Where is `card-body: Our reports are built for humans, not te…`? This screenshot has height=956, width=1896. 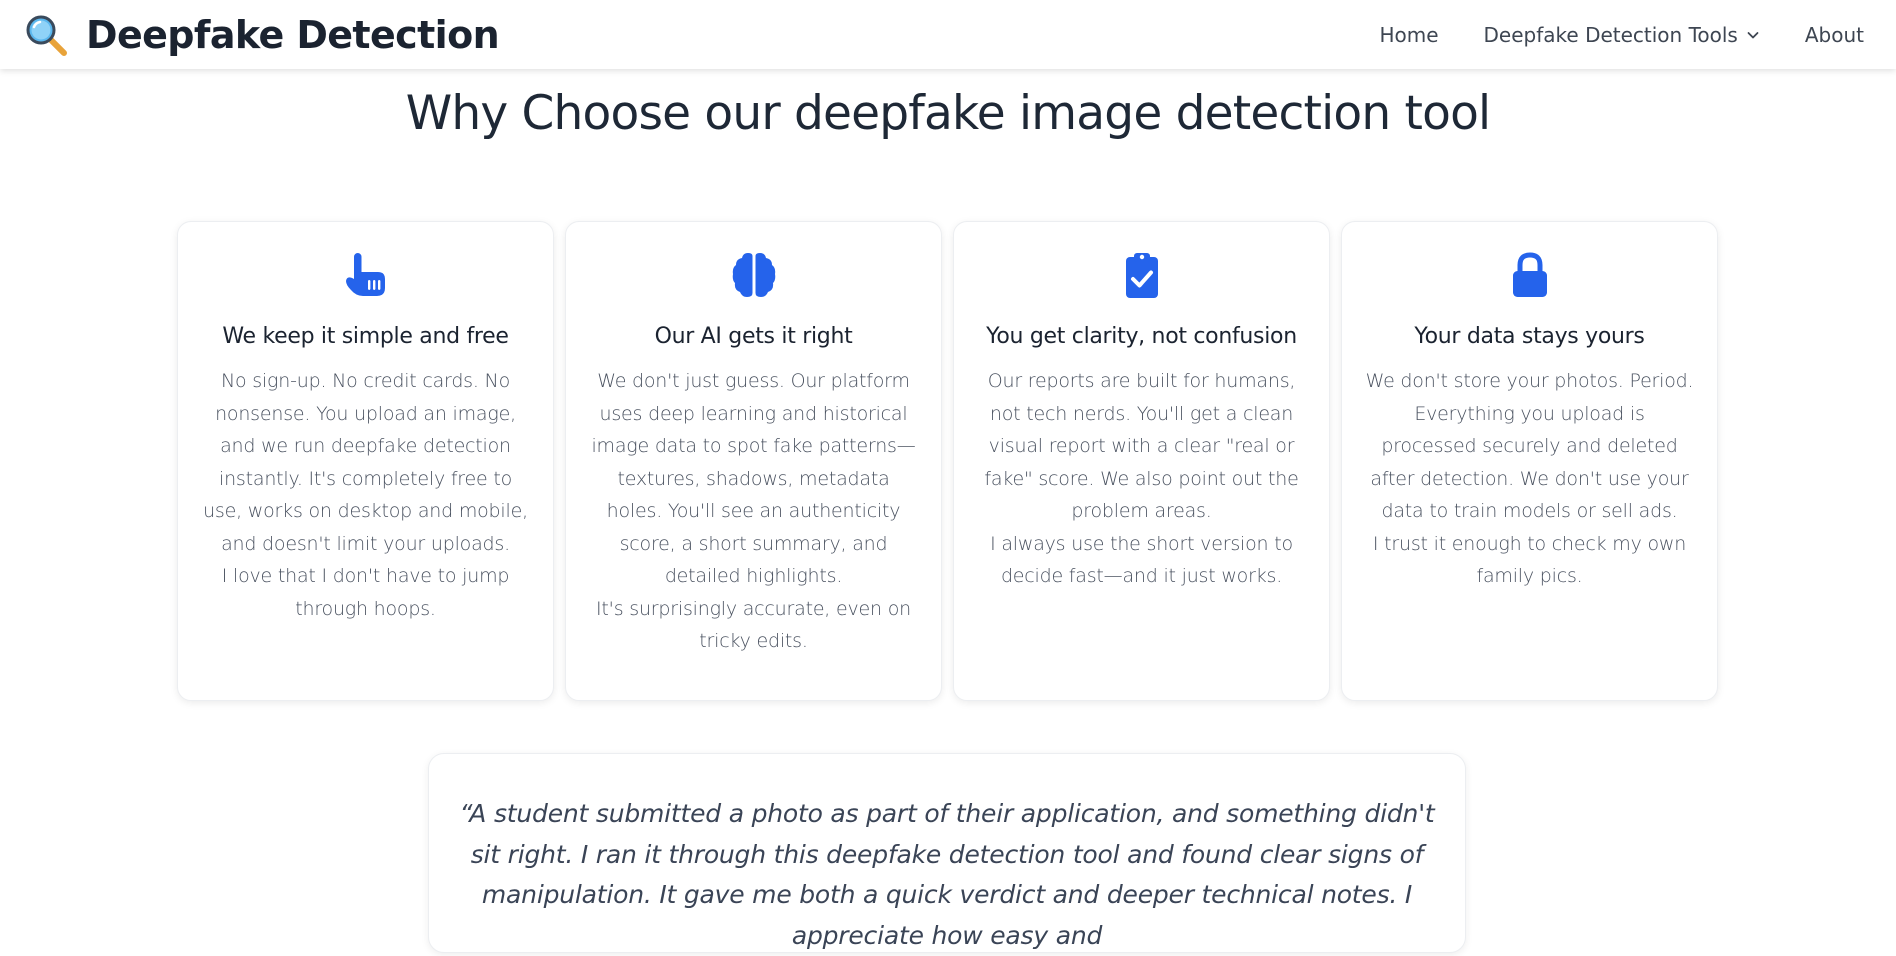
card-body: Our reports are built for humans, not te… is located at coordinates (1142, 479).